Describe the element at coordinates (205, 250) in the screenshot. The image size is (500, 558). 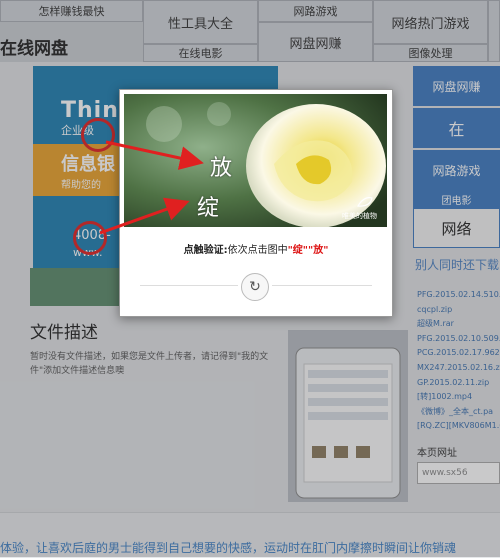
I see `captcha-prompt-prefix: 点触验证:` at that location.